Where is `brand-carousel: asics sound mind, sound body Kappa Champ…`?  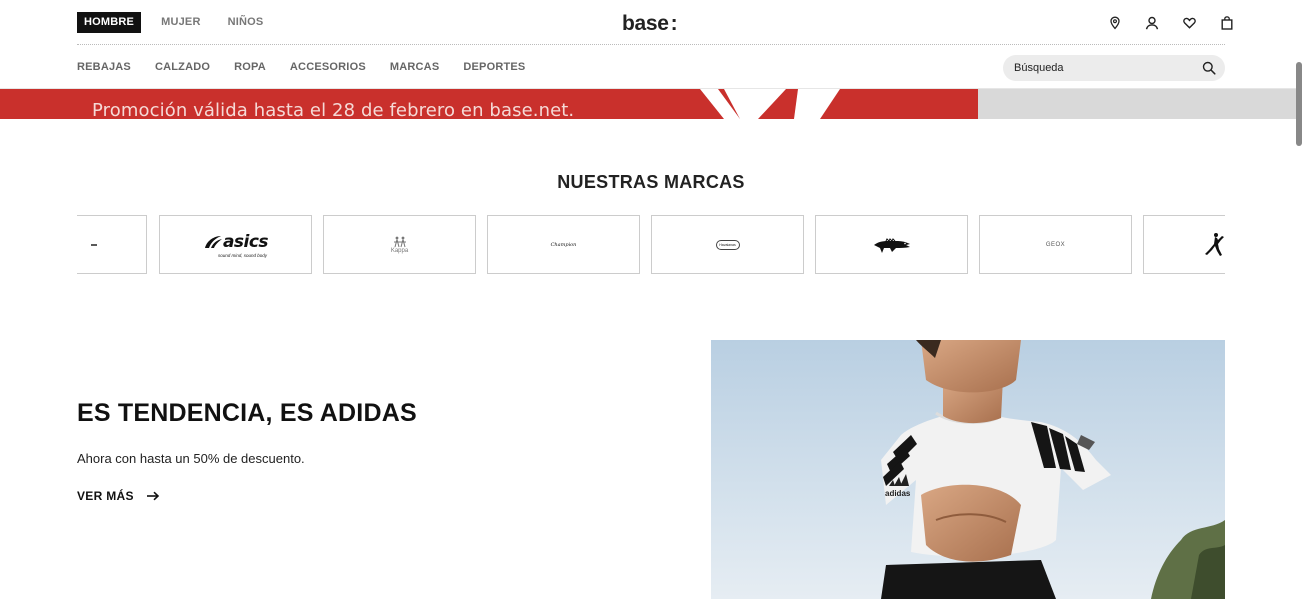
brand-carousel: asics sound mind, sound body Kappa Champ… is located at coordinates (651, 244).